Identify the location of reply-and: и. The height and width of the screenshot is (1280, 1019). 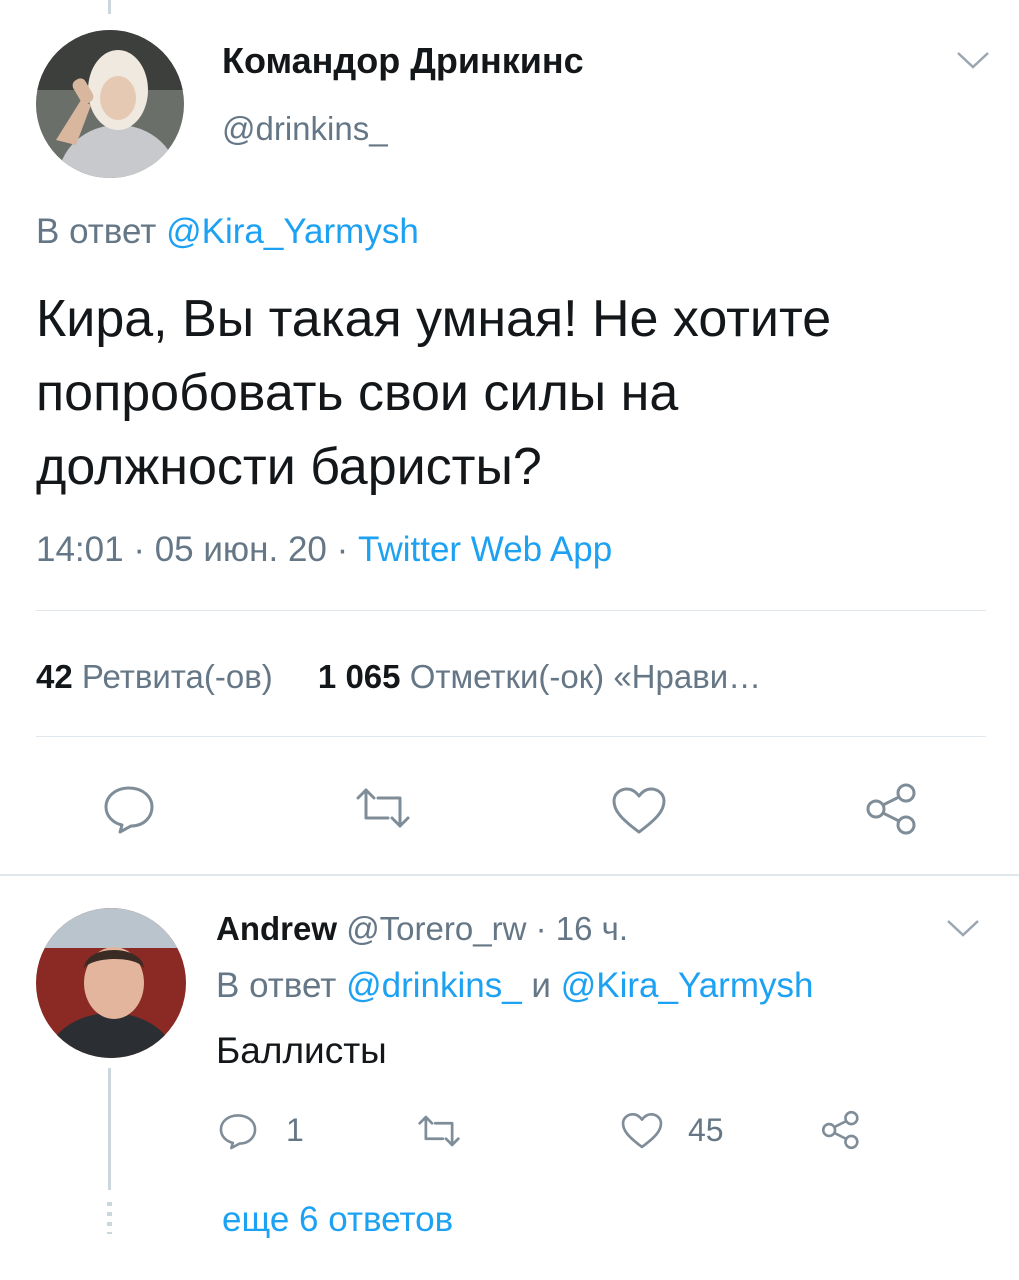
(541, 985).